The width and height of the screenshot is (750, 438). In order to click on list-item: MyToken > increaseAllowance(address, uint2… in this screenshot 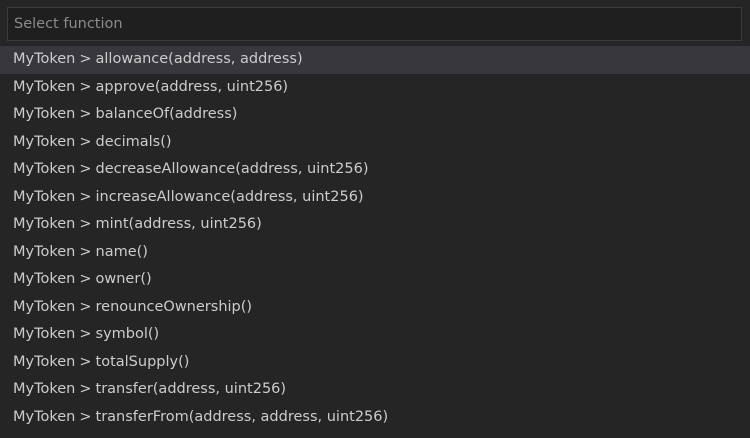, I will do `click(375, 198)`.